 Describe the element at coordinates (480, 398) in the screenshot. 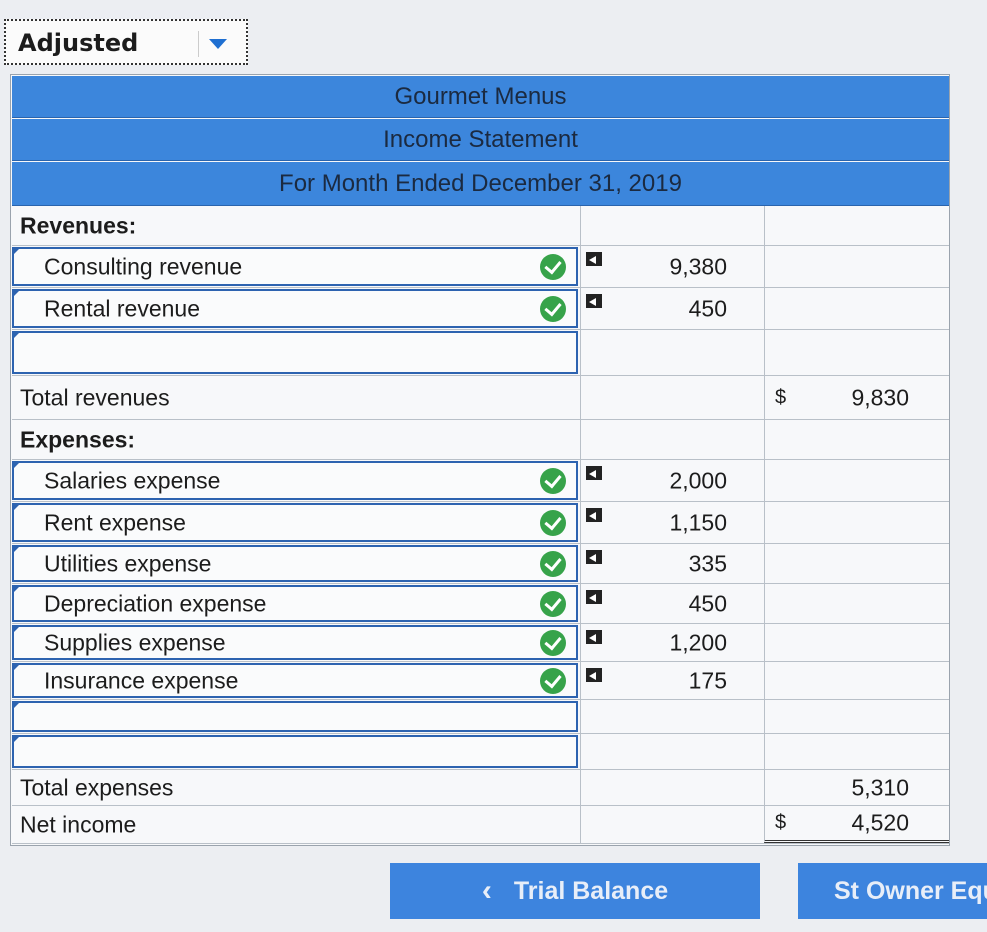

I see `total-revenues-row: Total revenues $ 9,830` at that location.